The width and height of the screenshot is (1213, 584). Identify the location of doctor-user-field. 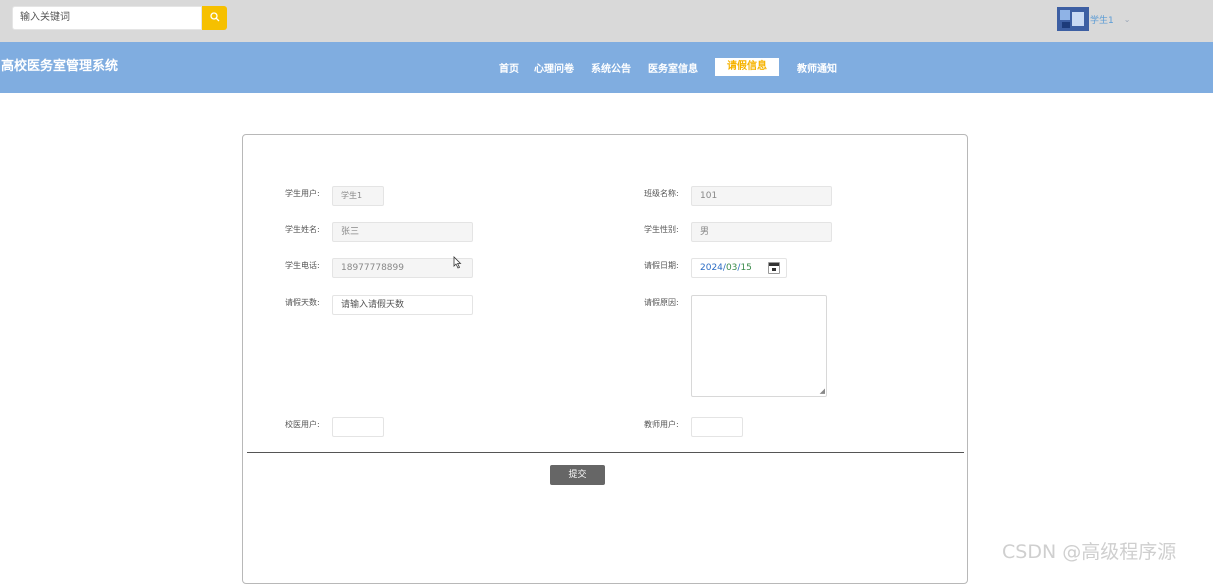
(358, 427).